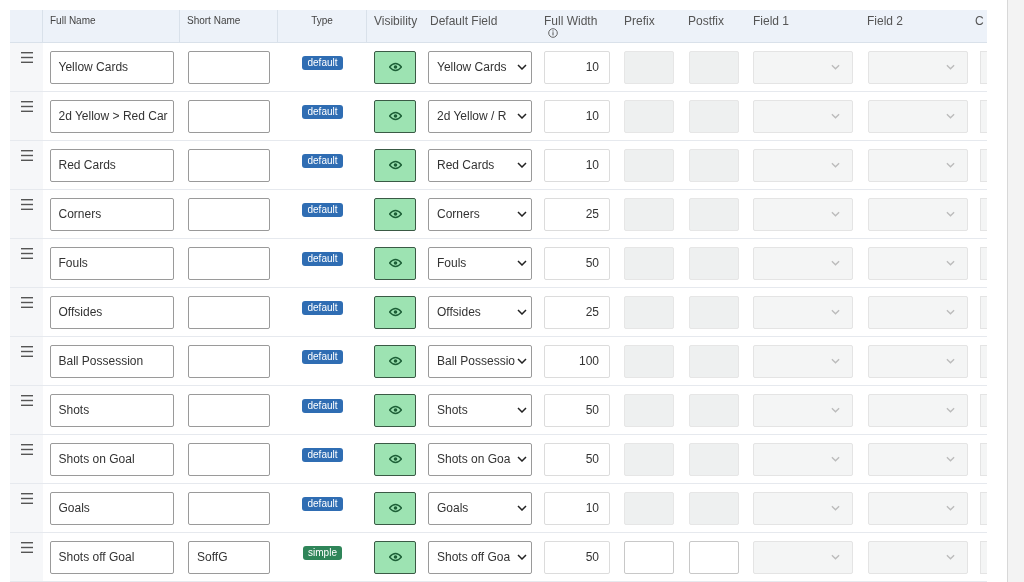  I want to click on full-name-field: Yellow Cards, so click(111, 67).